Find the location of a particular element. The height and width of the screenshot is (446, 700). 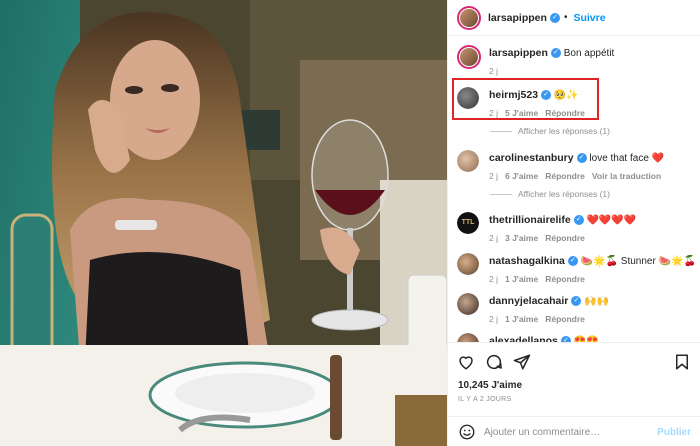

translate-button: Voir la traduction is located at coordinates (626, 176).